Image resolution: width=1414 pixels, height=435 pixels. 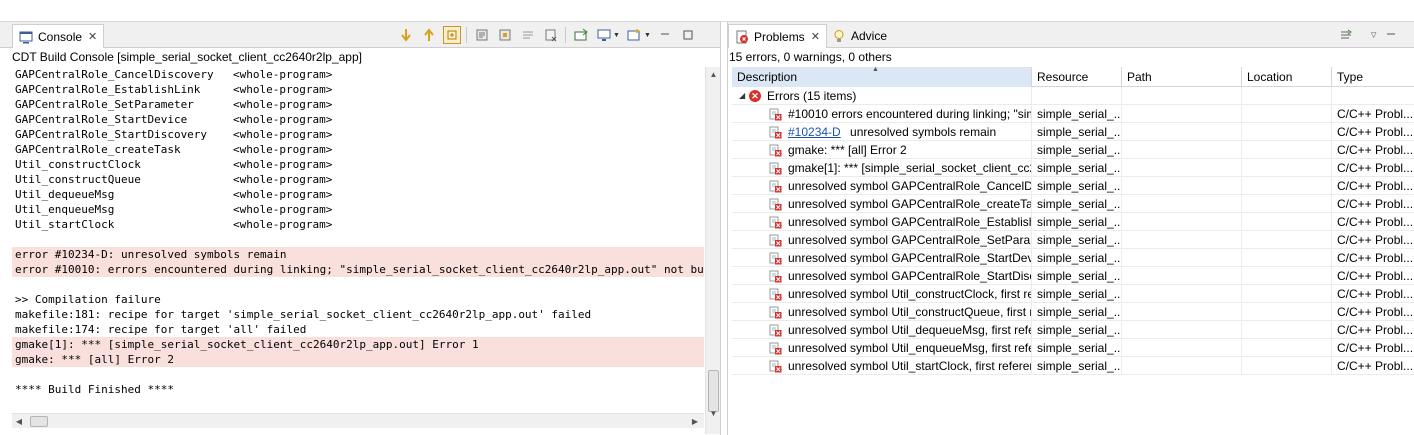 I want to click on scroll-left-arrow-icon: ◀, so click(x=19, y=421).